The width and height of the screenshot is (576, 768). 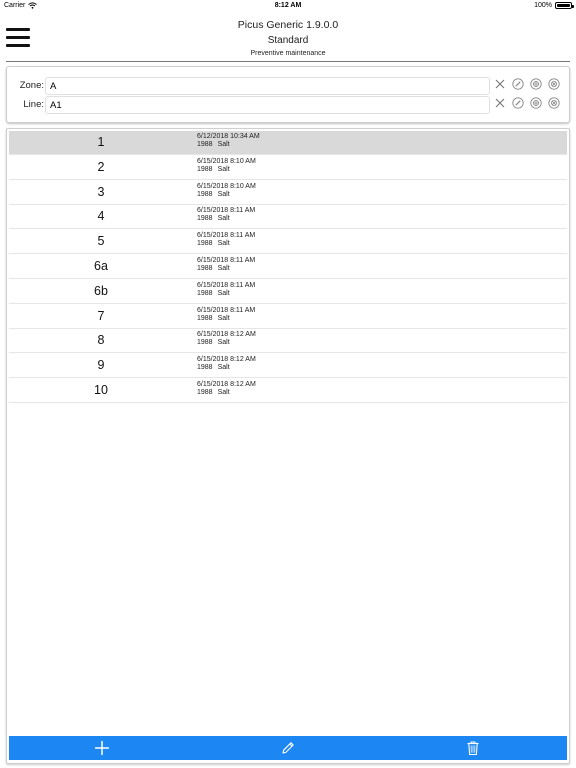 I want to click on clock: 8:12 AM, so click(x=288, y=5).